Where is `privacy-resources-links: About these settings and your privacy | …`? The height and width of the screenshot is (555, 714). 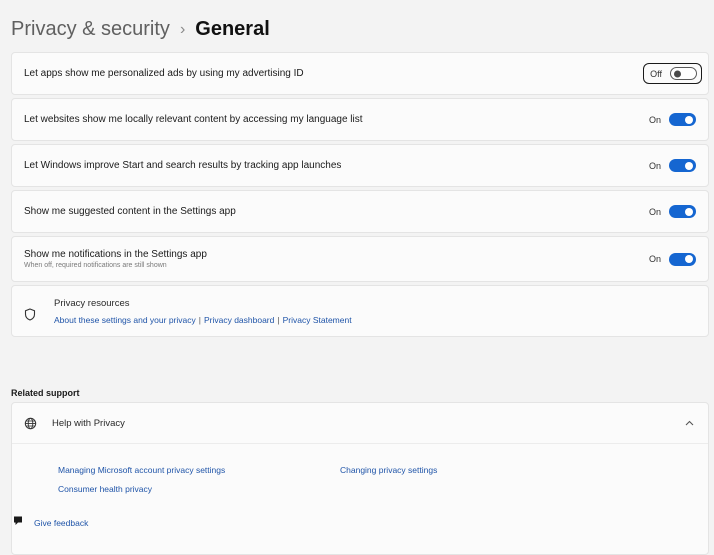
privacy-resources-links: About these settings and your privacy | … is located at coordinates (203, 320).